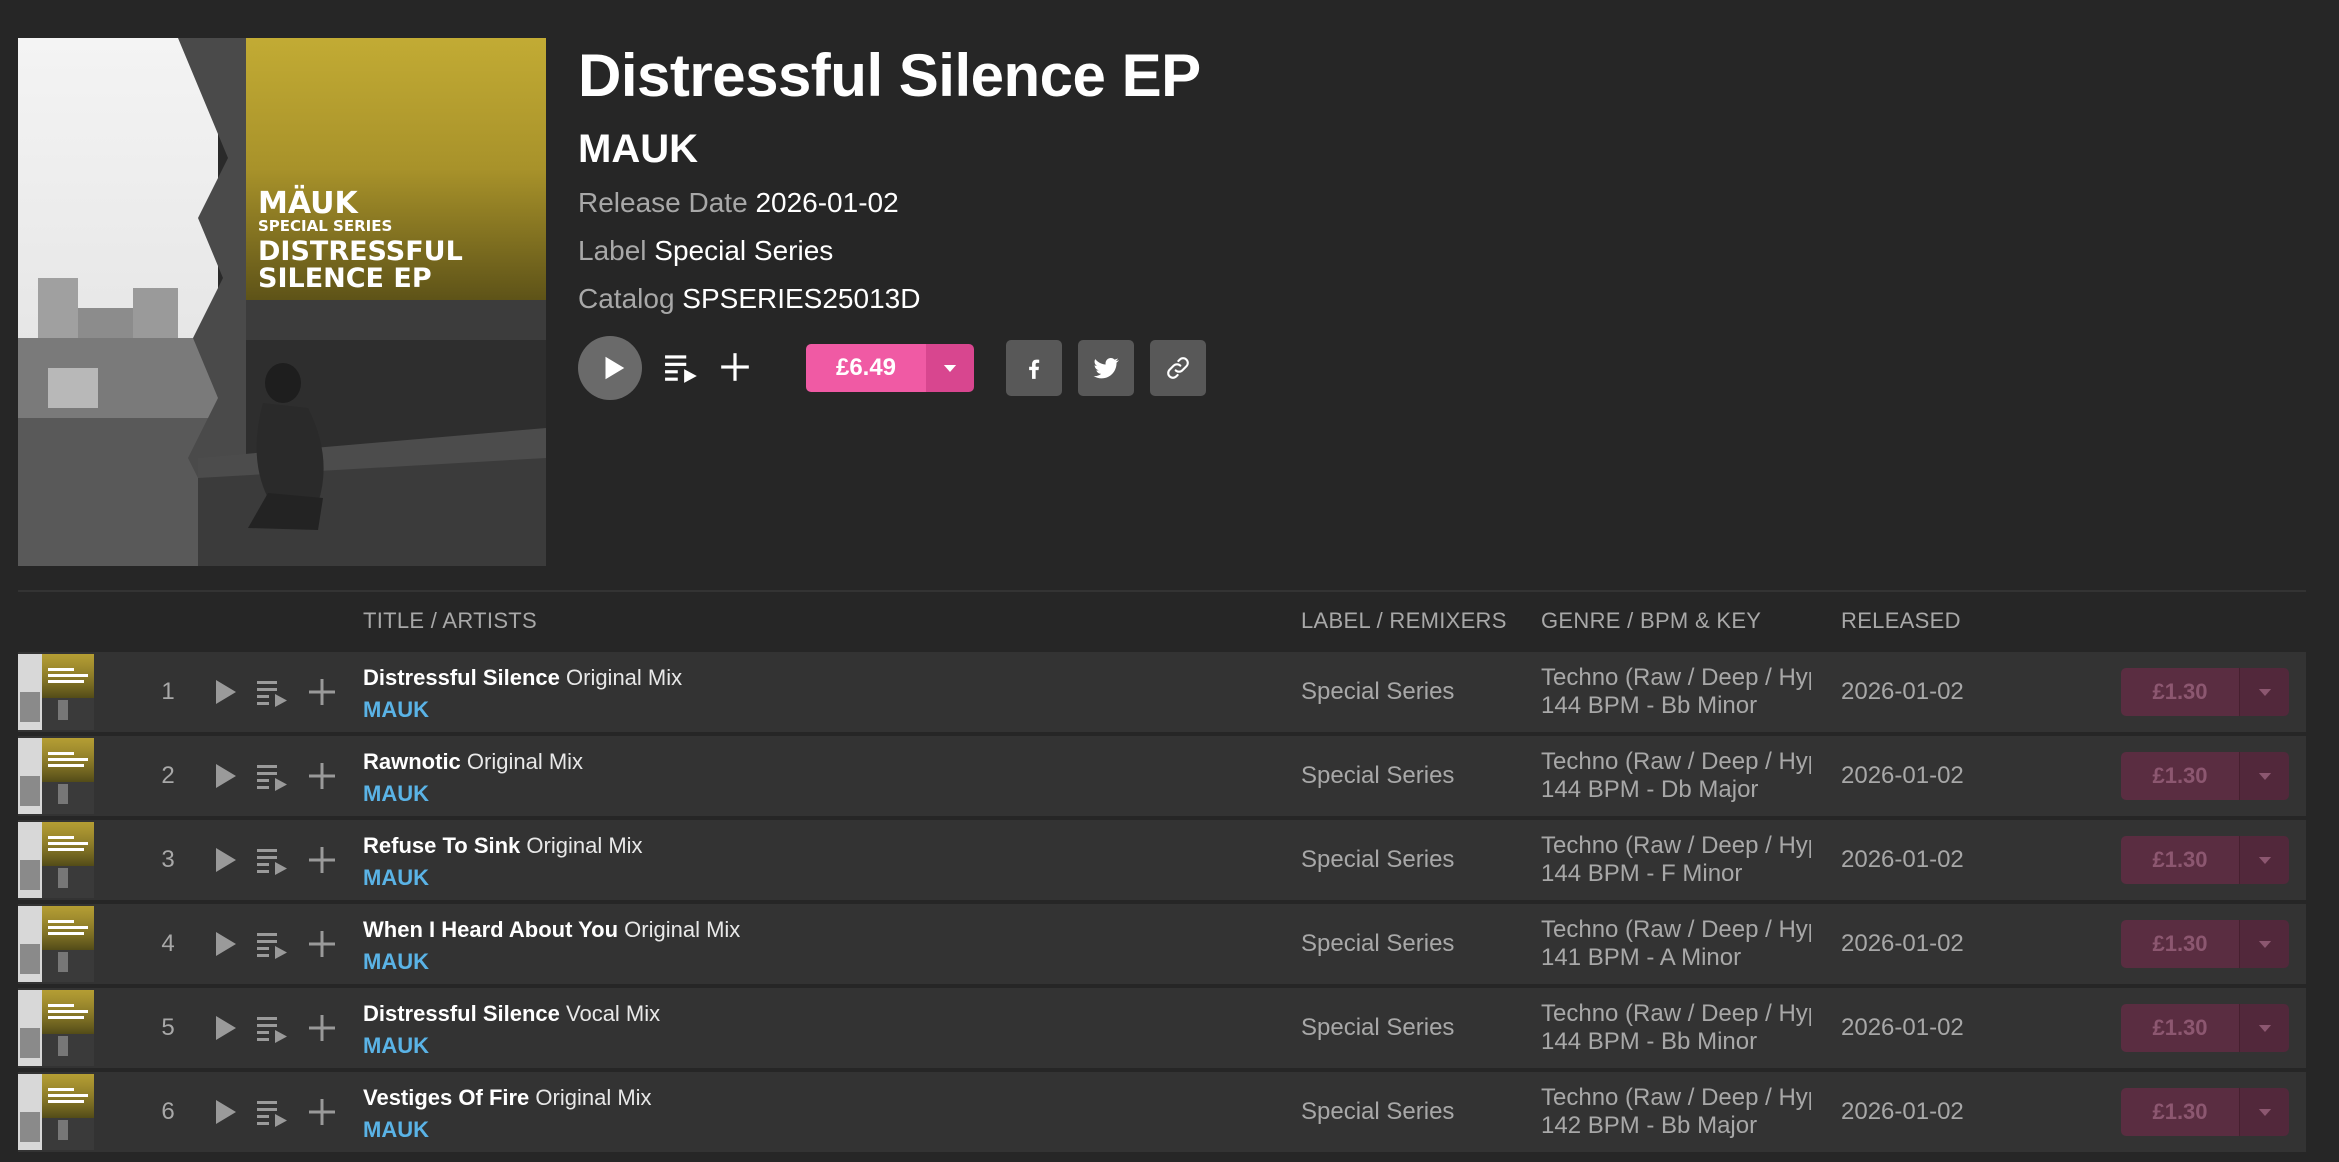 The height and width of the screenshot is (1162, 2339). Describe the element at coordinates (866, 368) in the screenshot. I see `release-price: £6.49` at that location.